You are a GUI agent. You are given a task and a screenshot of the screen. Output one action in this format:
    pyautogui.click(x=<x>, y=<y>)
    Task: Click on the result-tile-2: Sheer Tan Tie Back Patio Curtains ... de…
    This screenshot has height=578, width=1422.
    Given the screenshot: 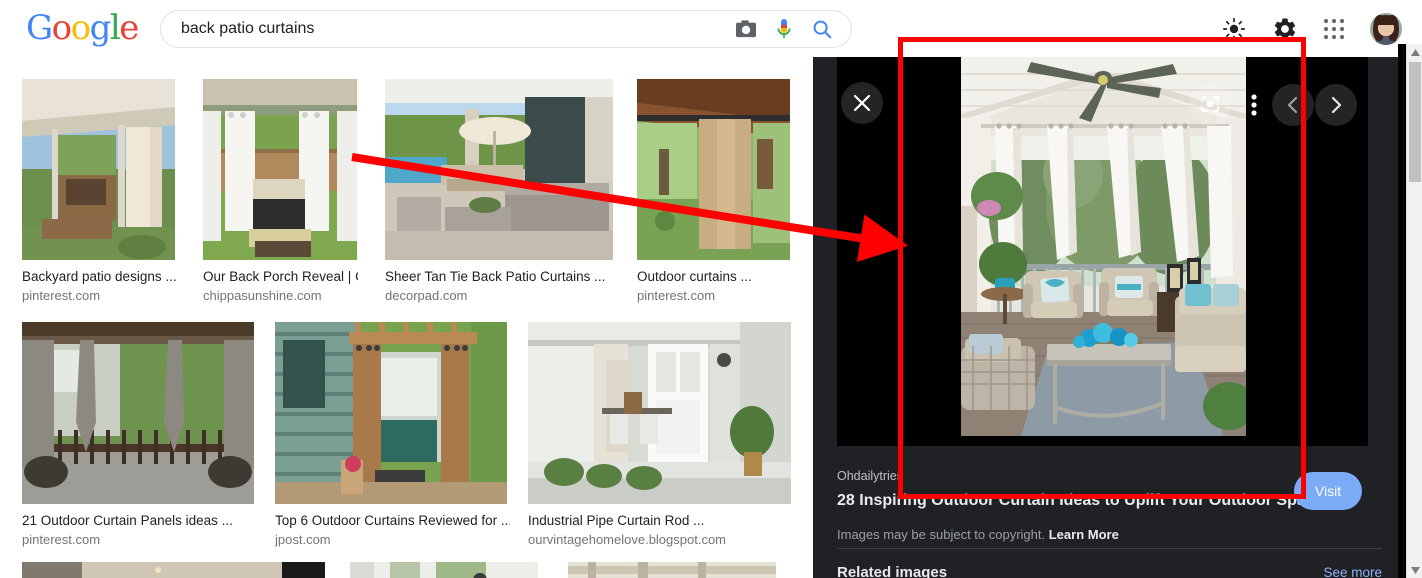 What is the action you would take?
    pyautogui.click(x=500, y=191)
    